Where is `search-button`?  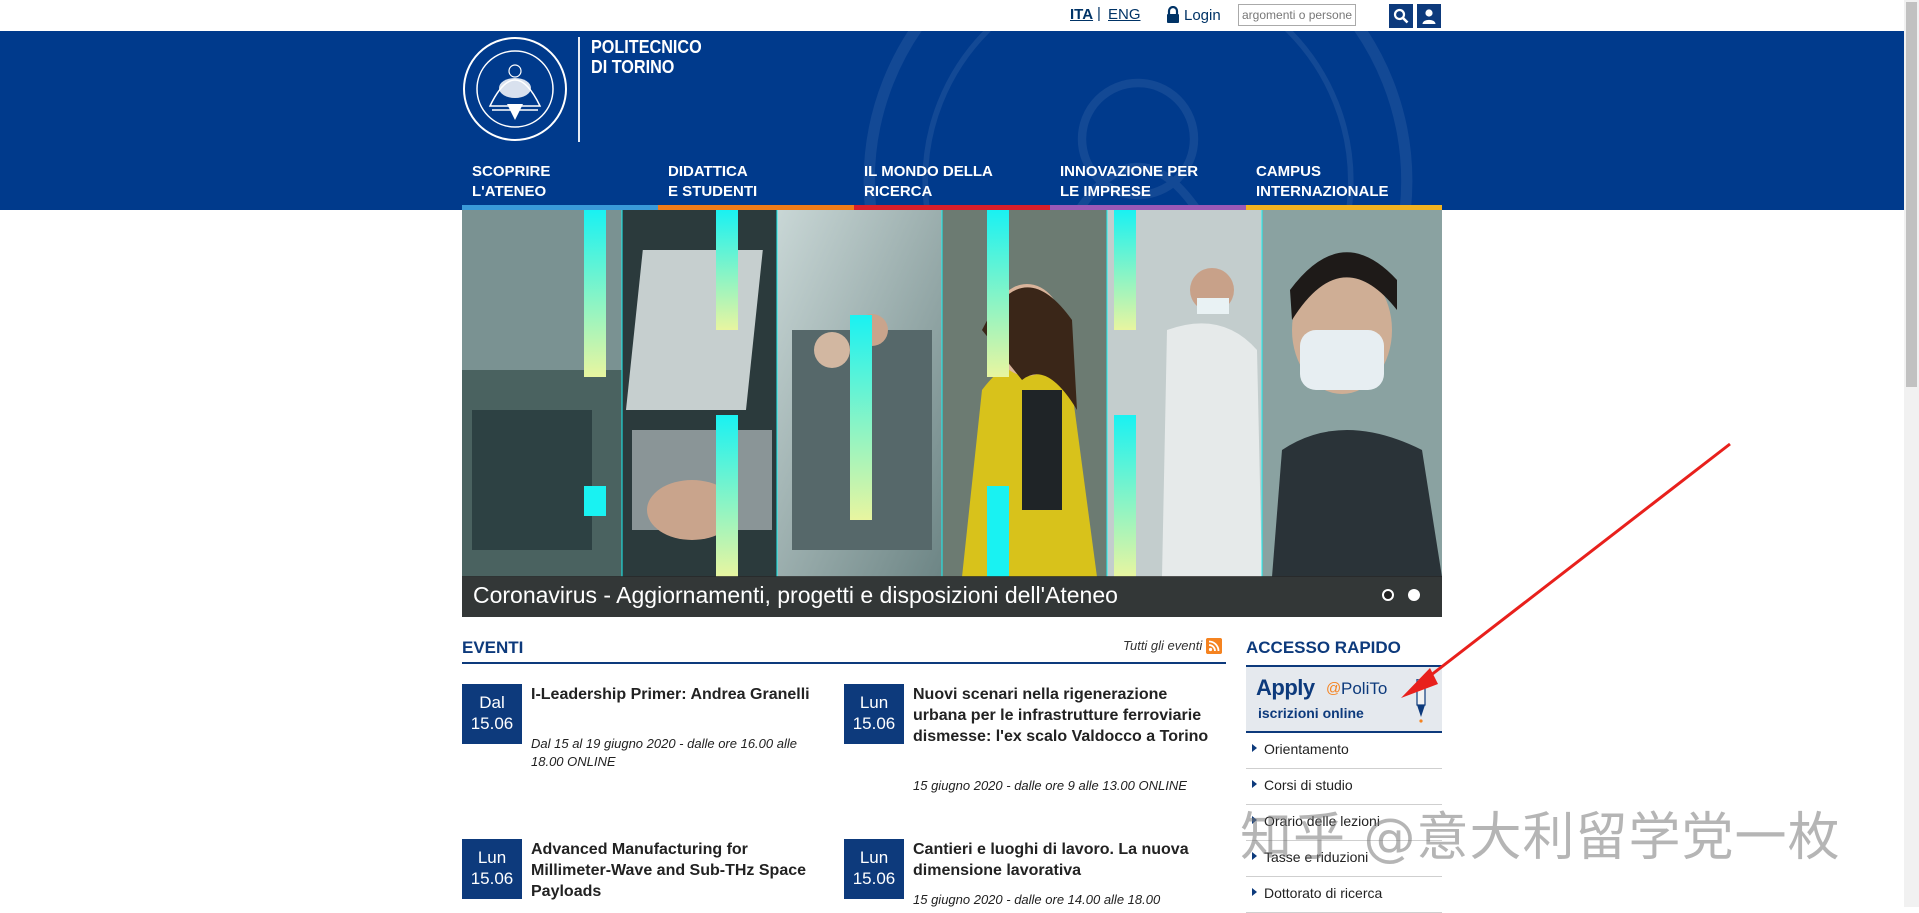
search-button is located at coordinates (1401, 16).